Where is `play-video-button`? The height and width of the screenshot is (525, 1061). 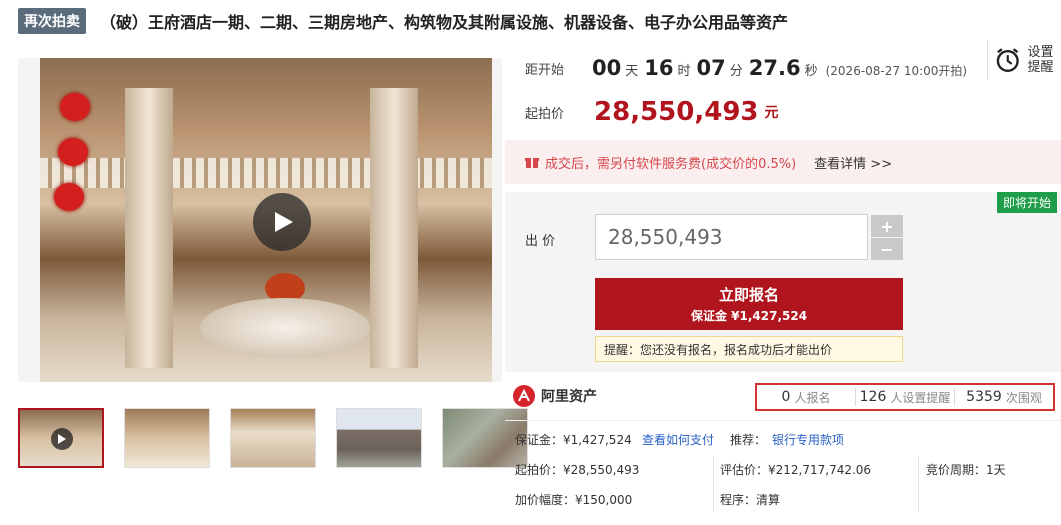
play-video-button is located at coordinates (282, 222).